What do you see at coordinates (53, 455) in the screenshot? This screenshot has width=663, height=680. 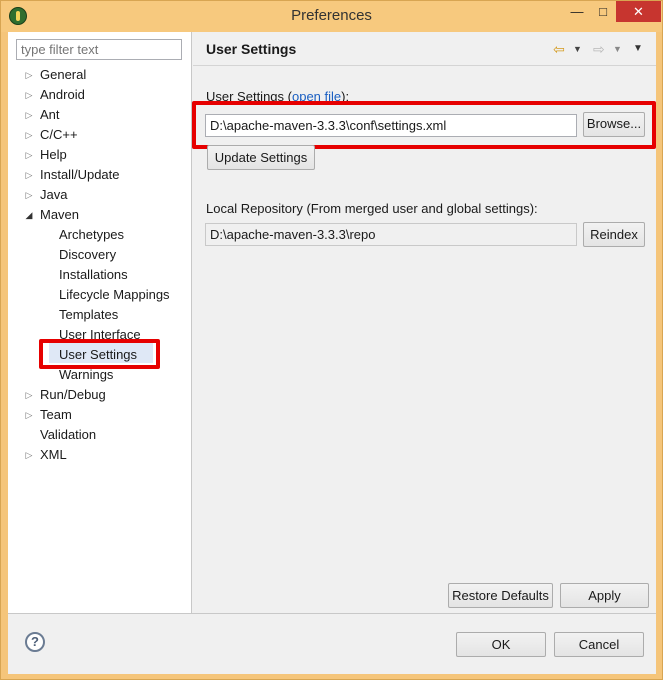 I see `tree-item-xml: XML` at bounding box center [53, 455].